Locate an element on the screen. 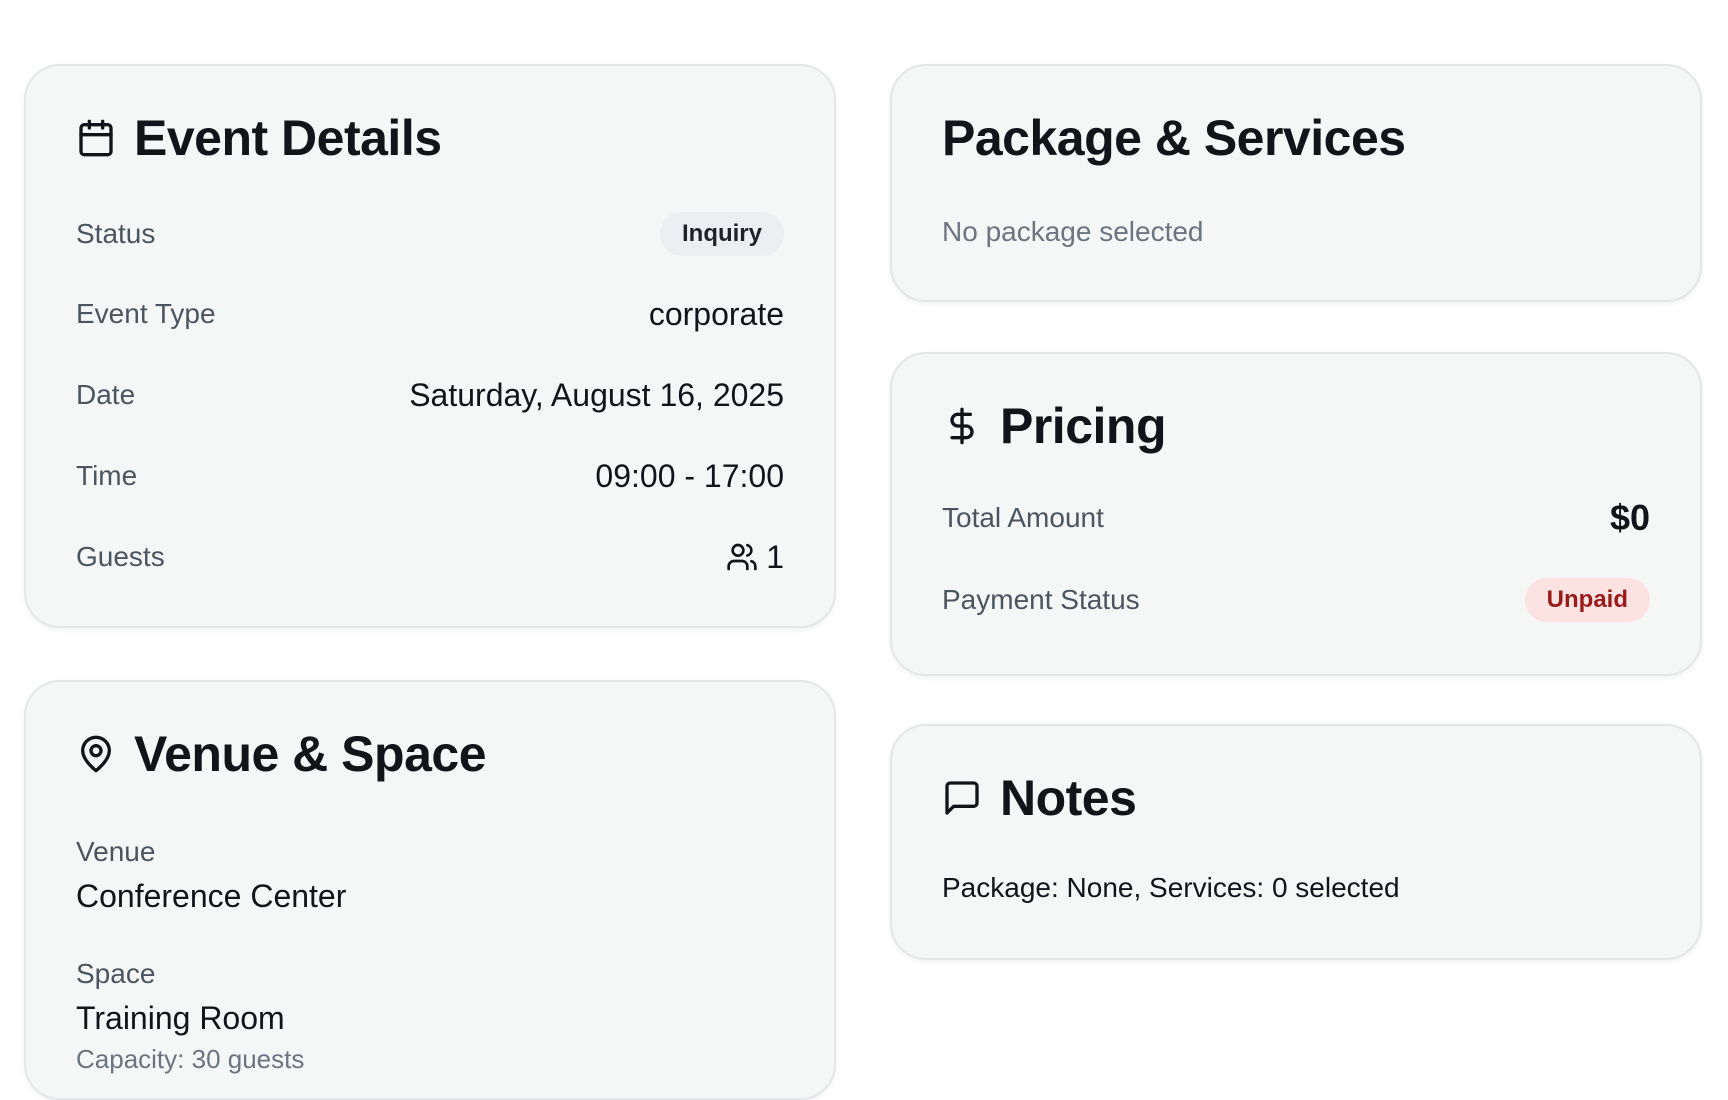  date-label: Date is located at coordinates (106, 394).